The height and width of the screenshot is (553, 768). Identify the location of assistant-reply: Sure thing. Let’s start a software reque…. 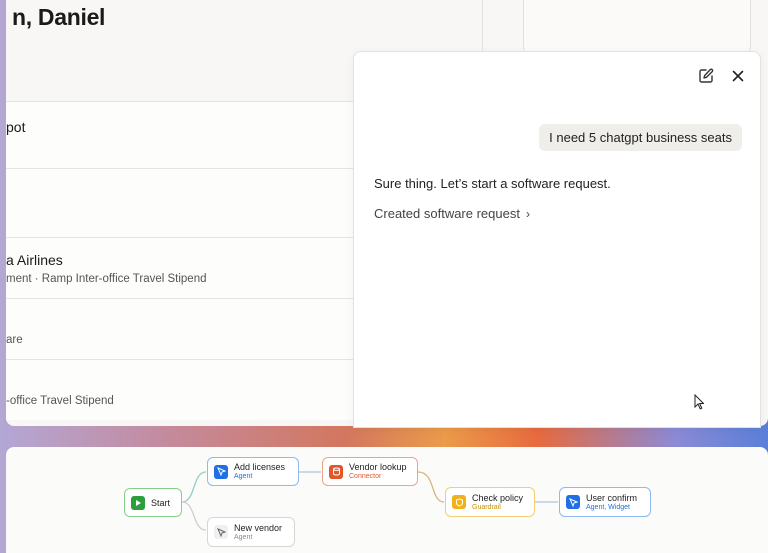
(492, 183).